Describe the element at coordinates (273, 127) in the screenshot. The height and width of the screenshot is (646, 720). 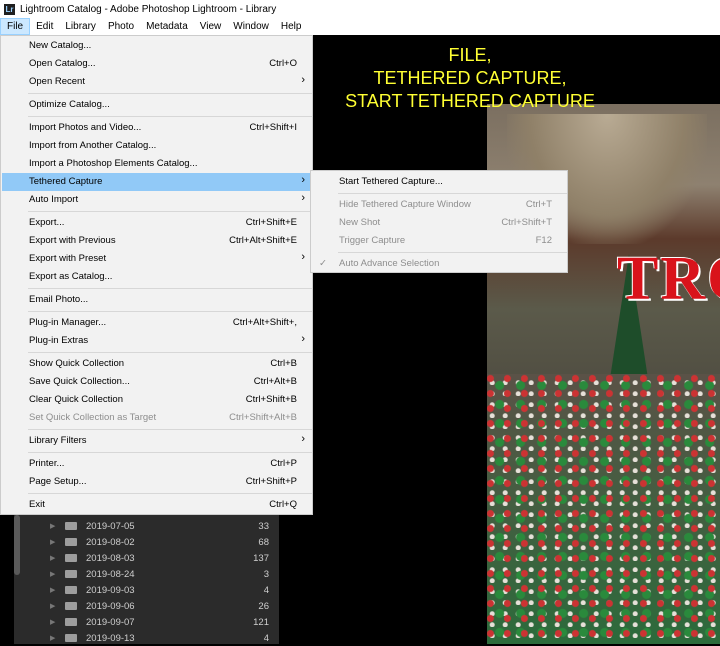
I see `menu-item-shortcut: Ctrl+Shift+I` at that location.